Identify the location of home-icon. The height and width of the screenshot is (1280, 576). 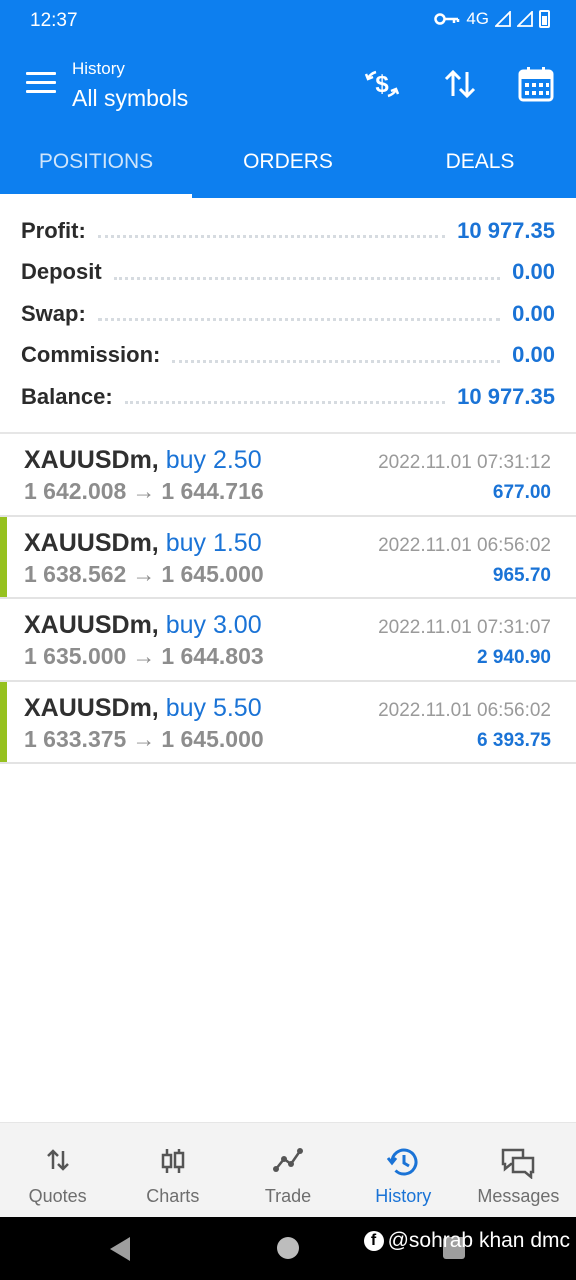
(288, 1248).